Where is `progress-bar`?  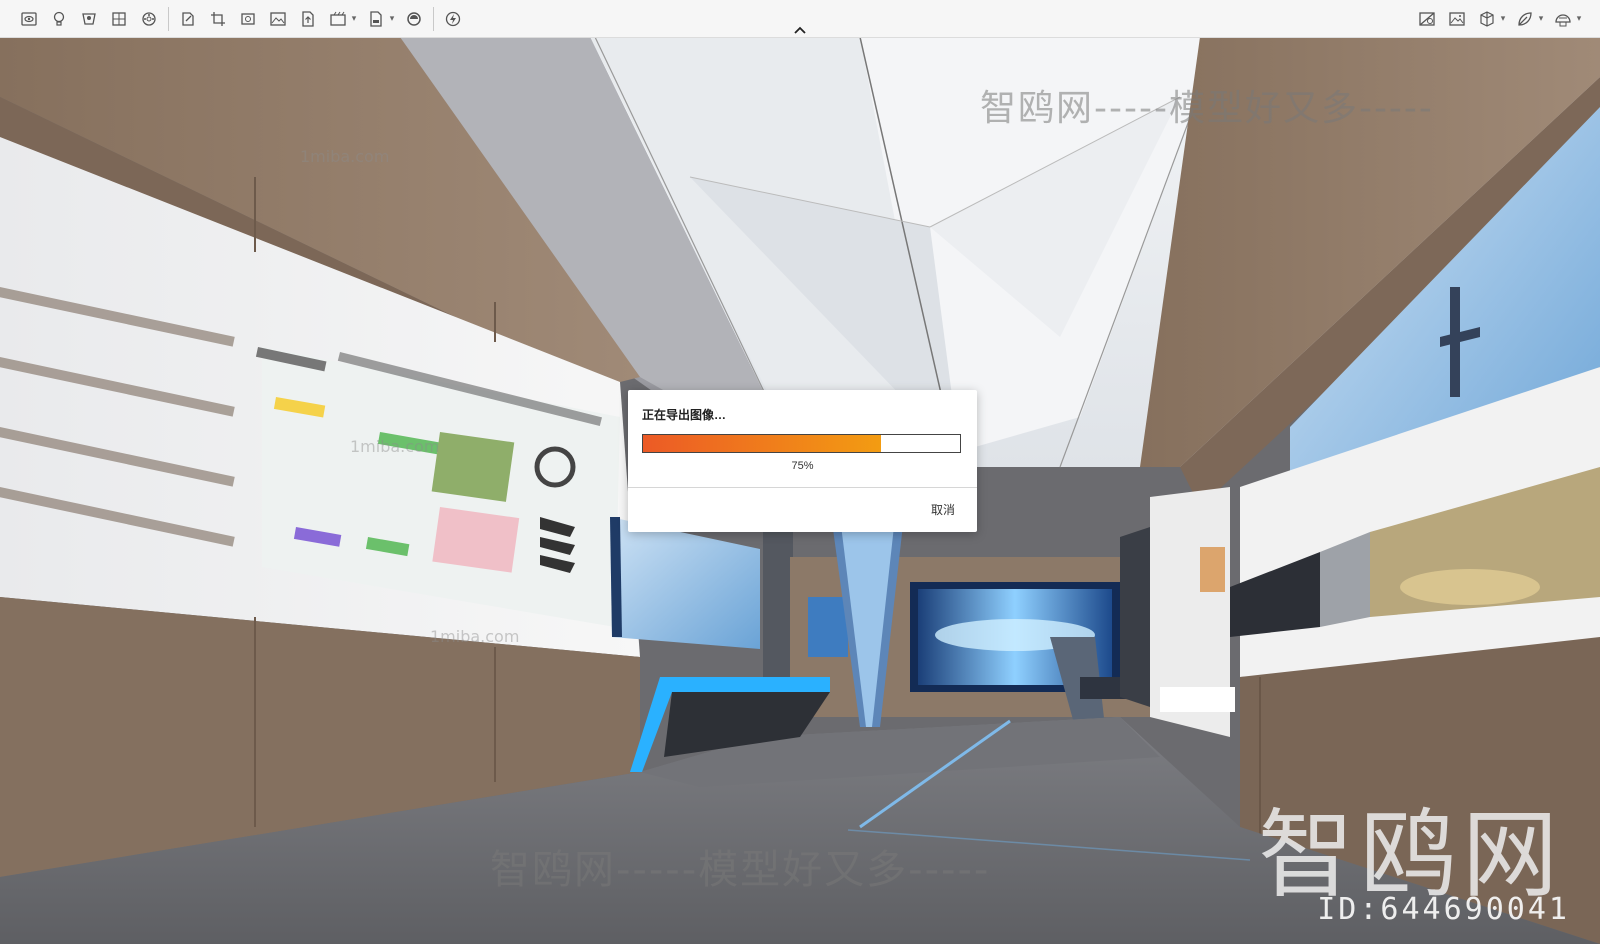 progress-bar is located at coordinates (801, 443).